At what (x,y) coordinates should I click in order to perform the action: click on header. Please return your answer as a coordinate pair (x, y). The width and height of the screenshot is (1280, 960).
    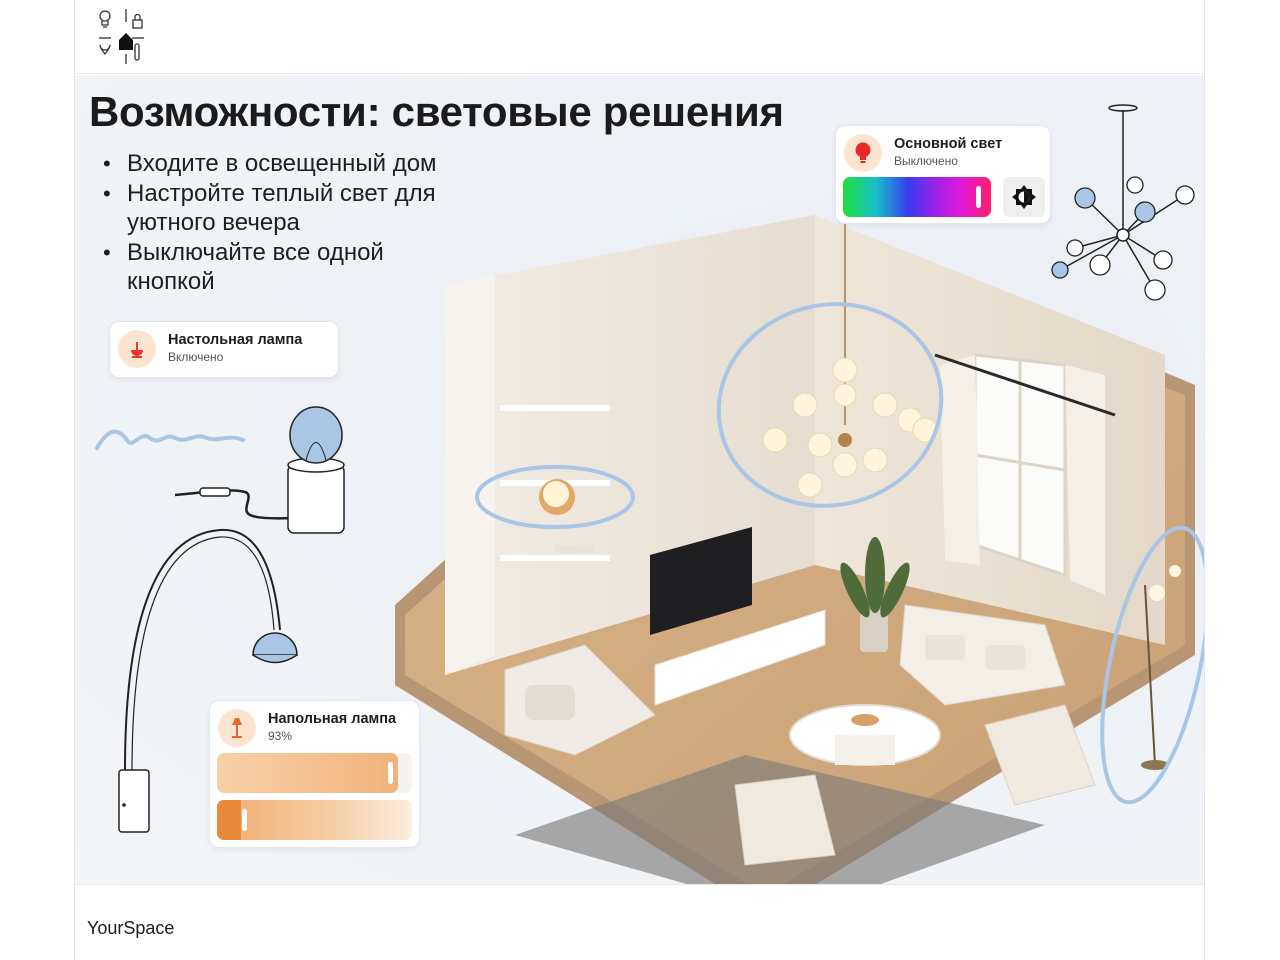
    Looking at the image, I should click on (639, 37).